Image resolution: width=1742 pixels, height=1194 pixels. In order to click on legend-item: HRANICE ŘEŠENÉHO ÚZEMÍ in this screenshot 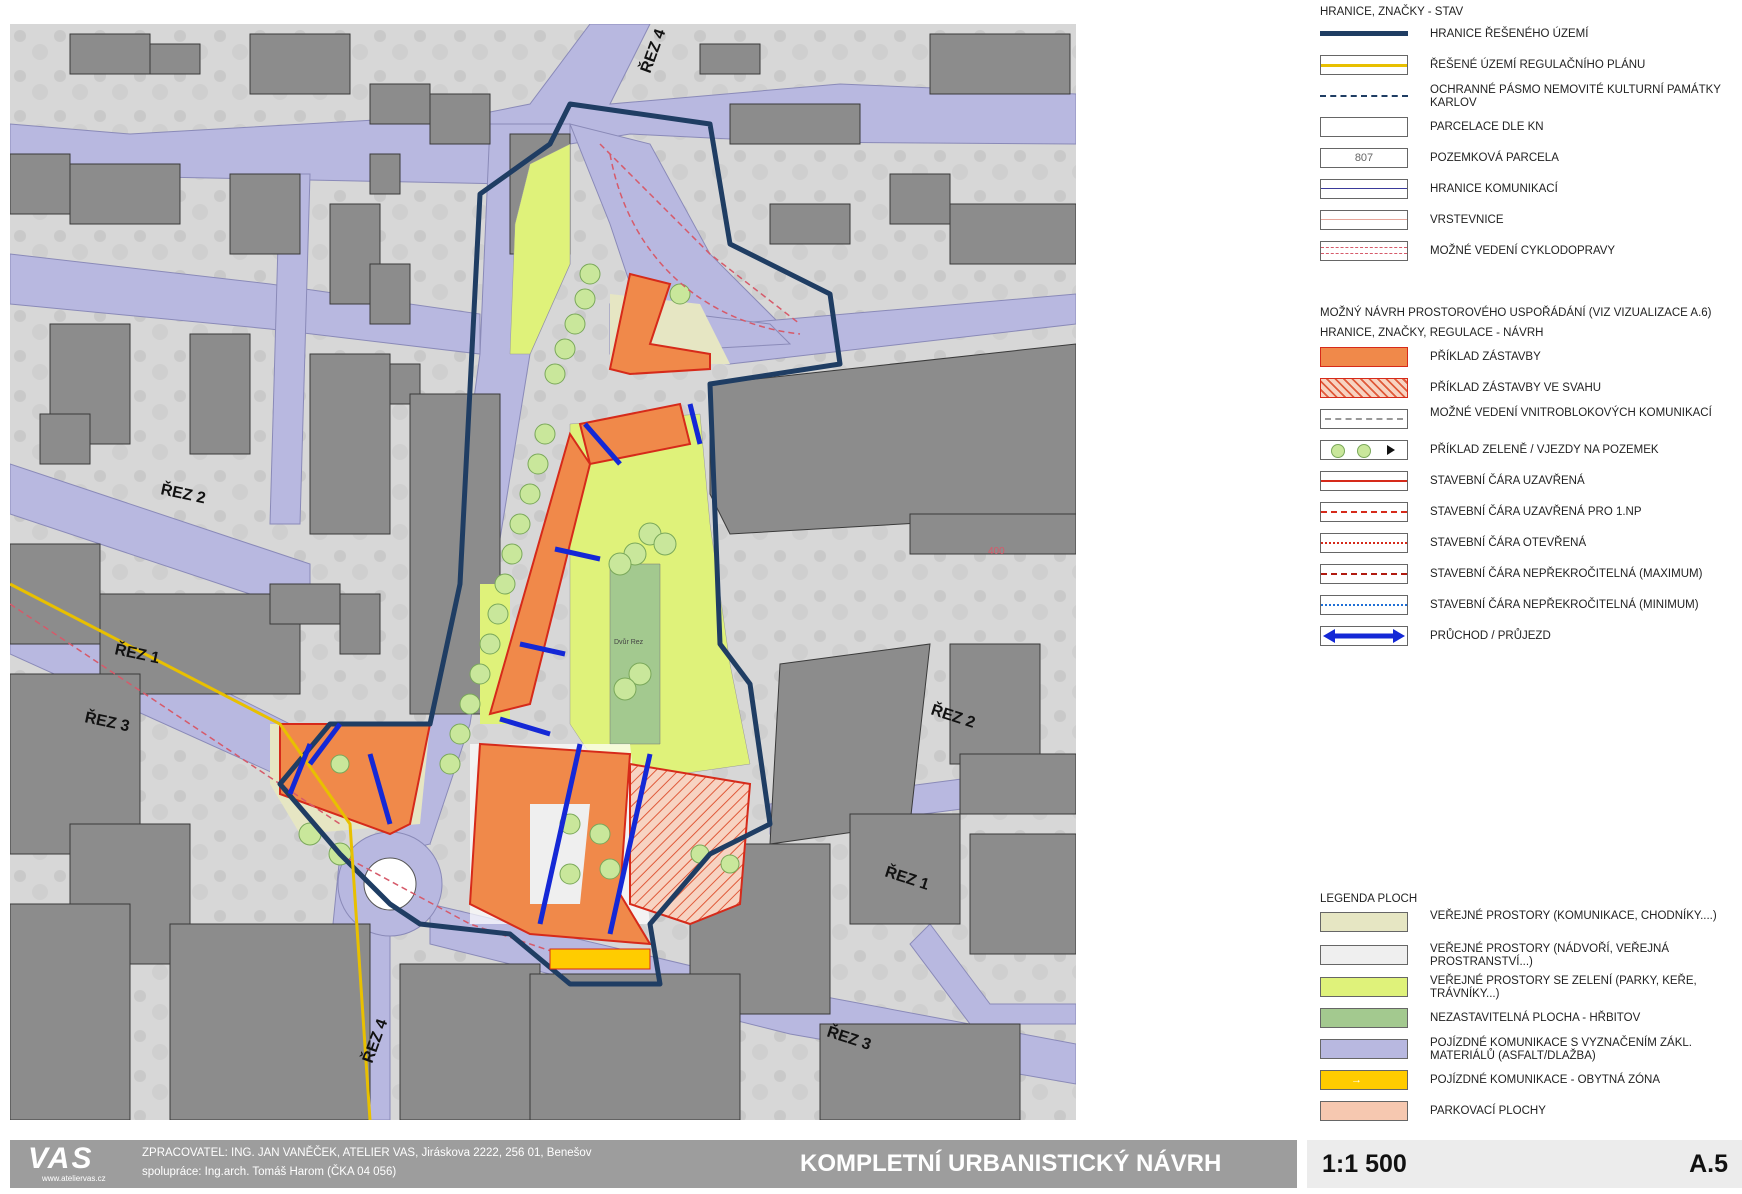, I will do `click(1530, 35)`.